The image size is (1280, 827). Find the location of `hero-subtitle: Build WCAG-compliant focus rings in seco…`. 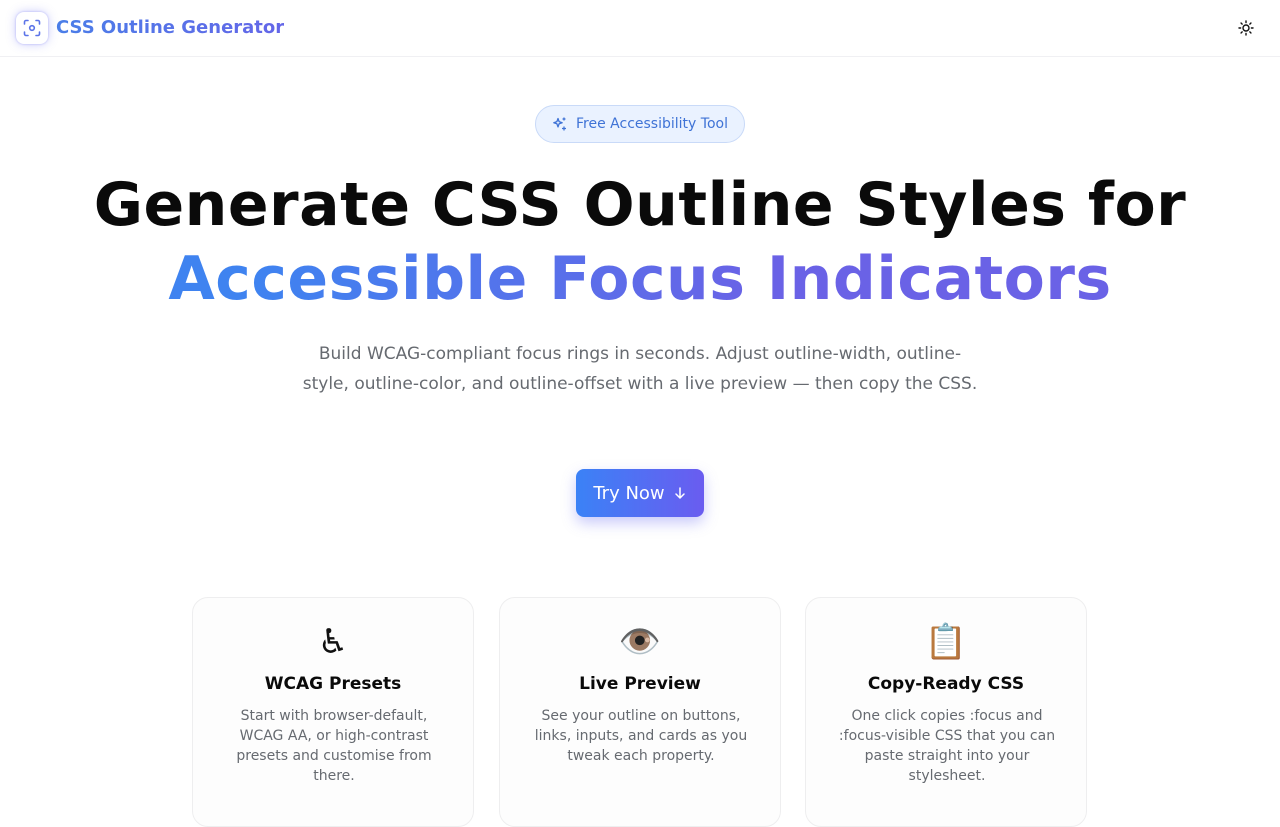

hero-subtitle: Build WCAG-compliant focus rings in seco… is located at coordinates (640, 369).